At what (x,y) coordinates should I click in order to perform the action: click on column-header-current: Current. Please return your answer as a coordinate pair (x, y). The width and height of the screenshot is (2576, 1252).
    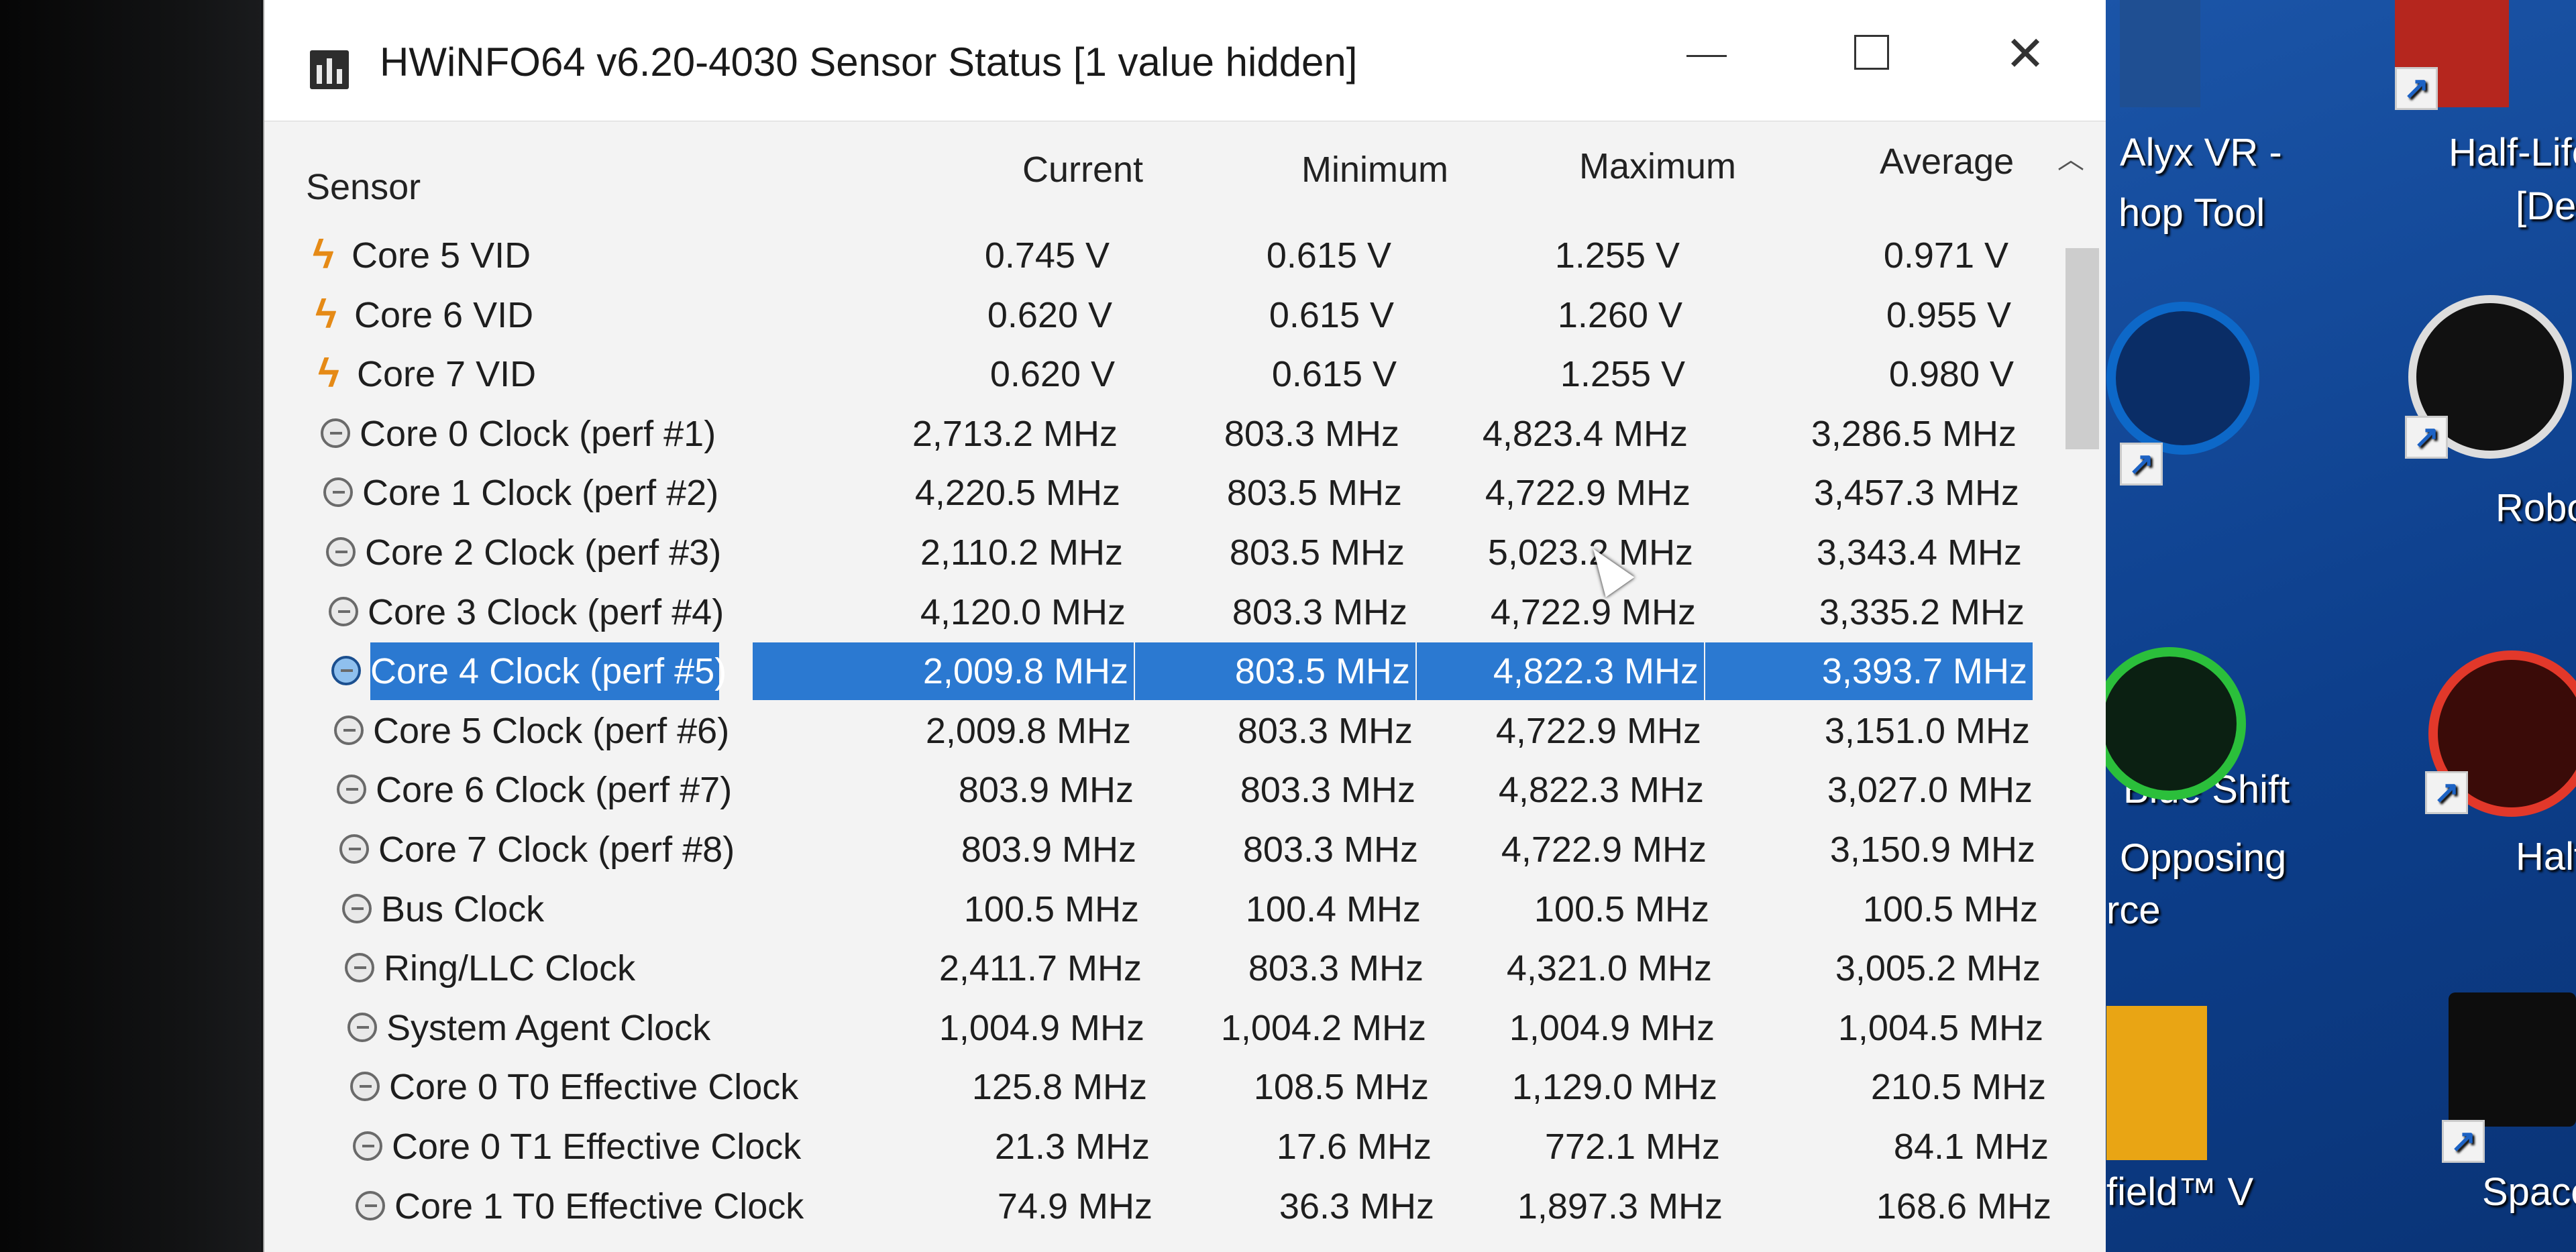
    Looking at the image, I should click on (1082, 169).